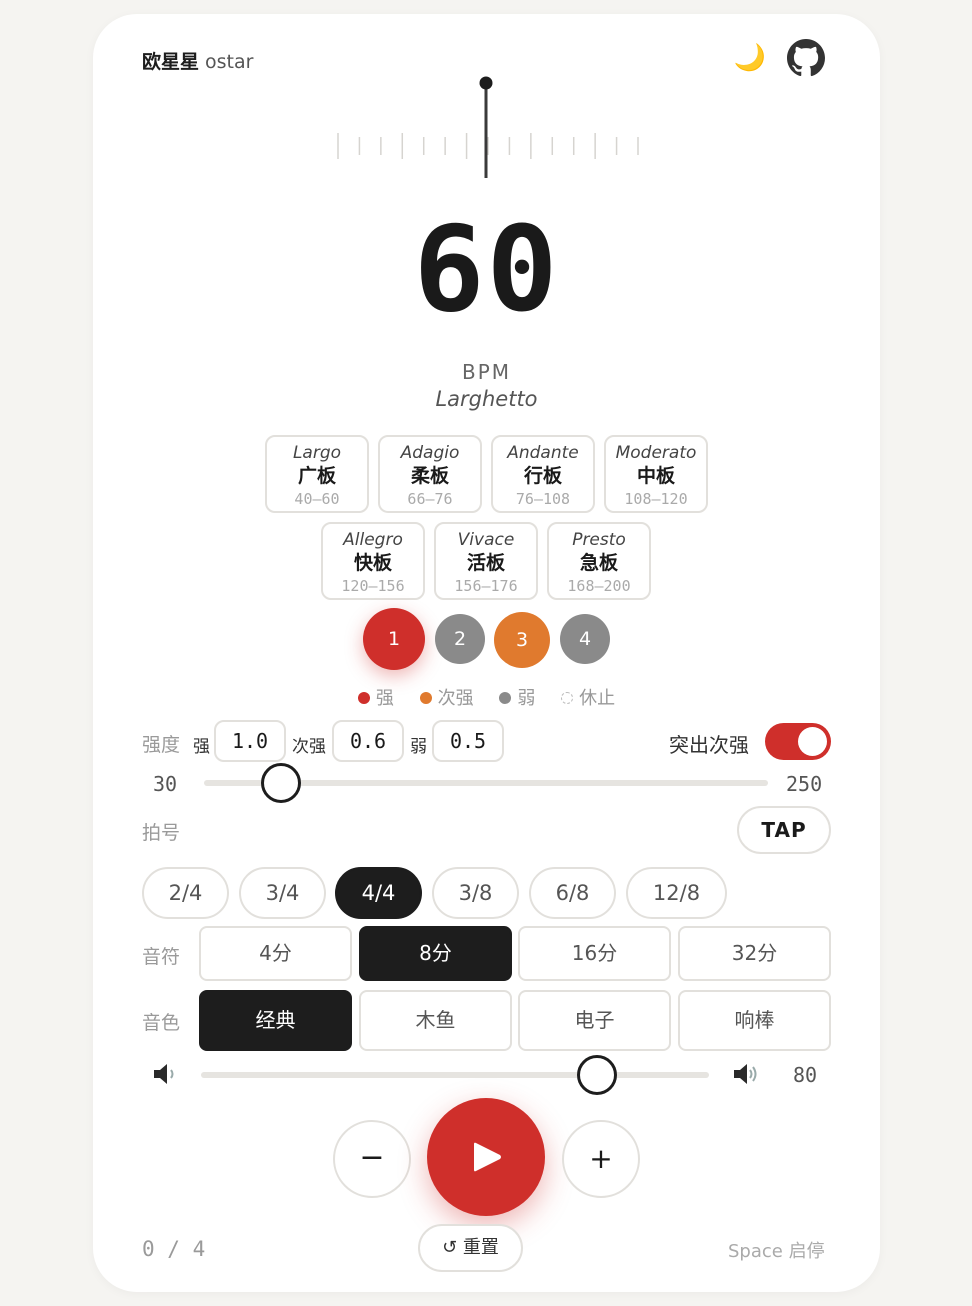 This screenshot has width=972, height=1306. What do you see at coordinates (754, 1020) in the screenshot?
I see `sound-clave: 响棒` at bounding box center [754, 1020].